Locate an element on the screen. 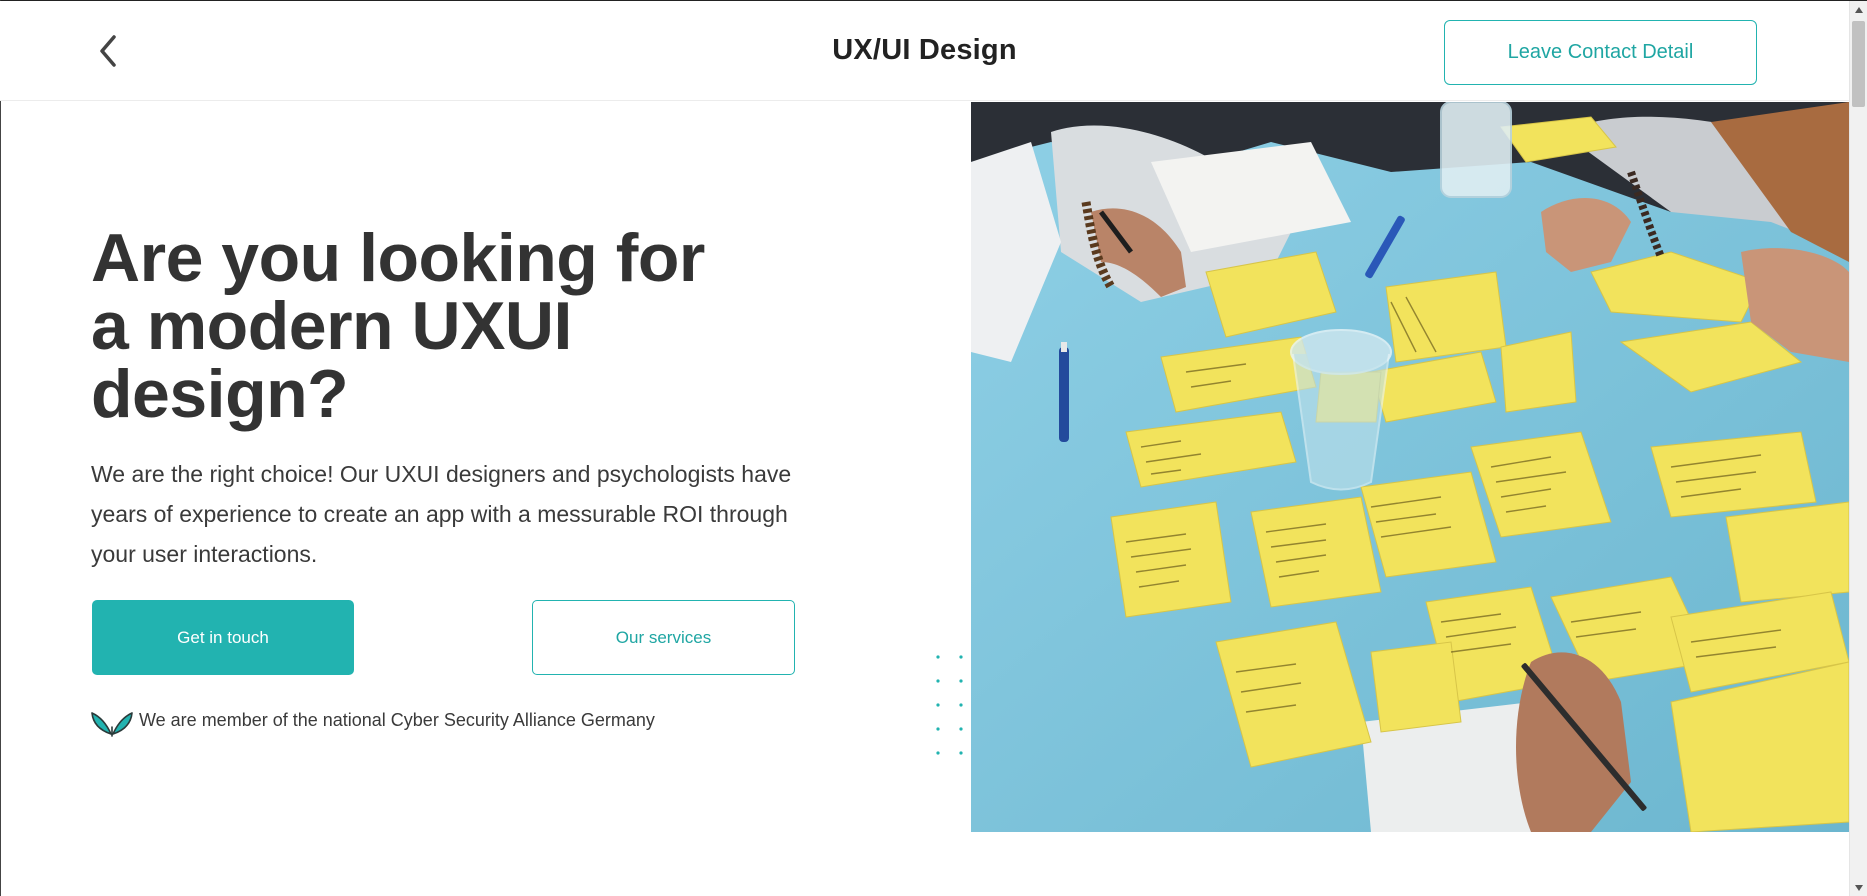 The width and height of the screenshot is (1867, 896). triangle-up-icon is located at coordinates (1858, 9).